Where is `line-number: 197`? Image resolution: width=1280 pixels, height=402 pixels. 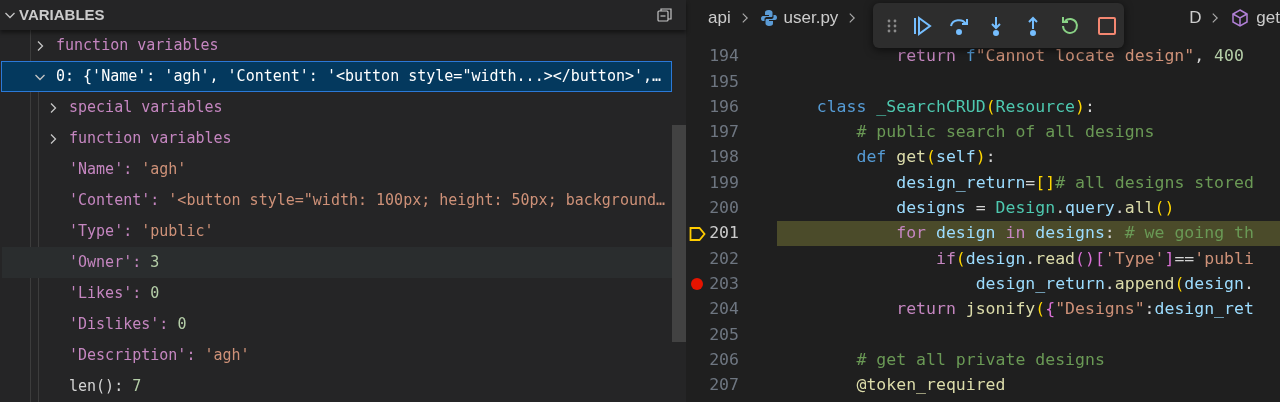
line-number: 197 is located at coordinates (723, 132).